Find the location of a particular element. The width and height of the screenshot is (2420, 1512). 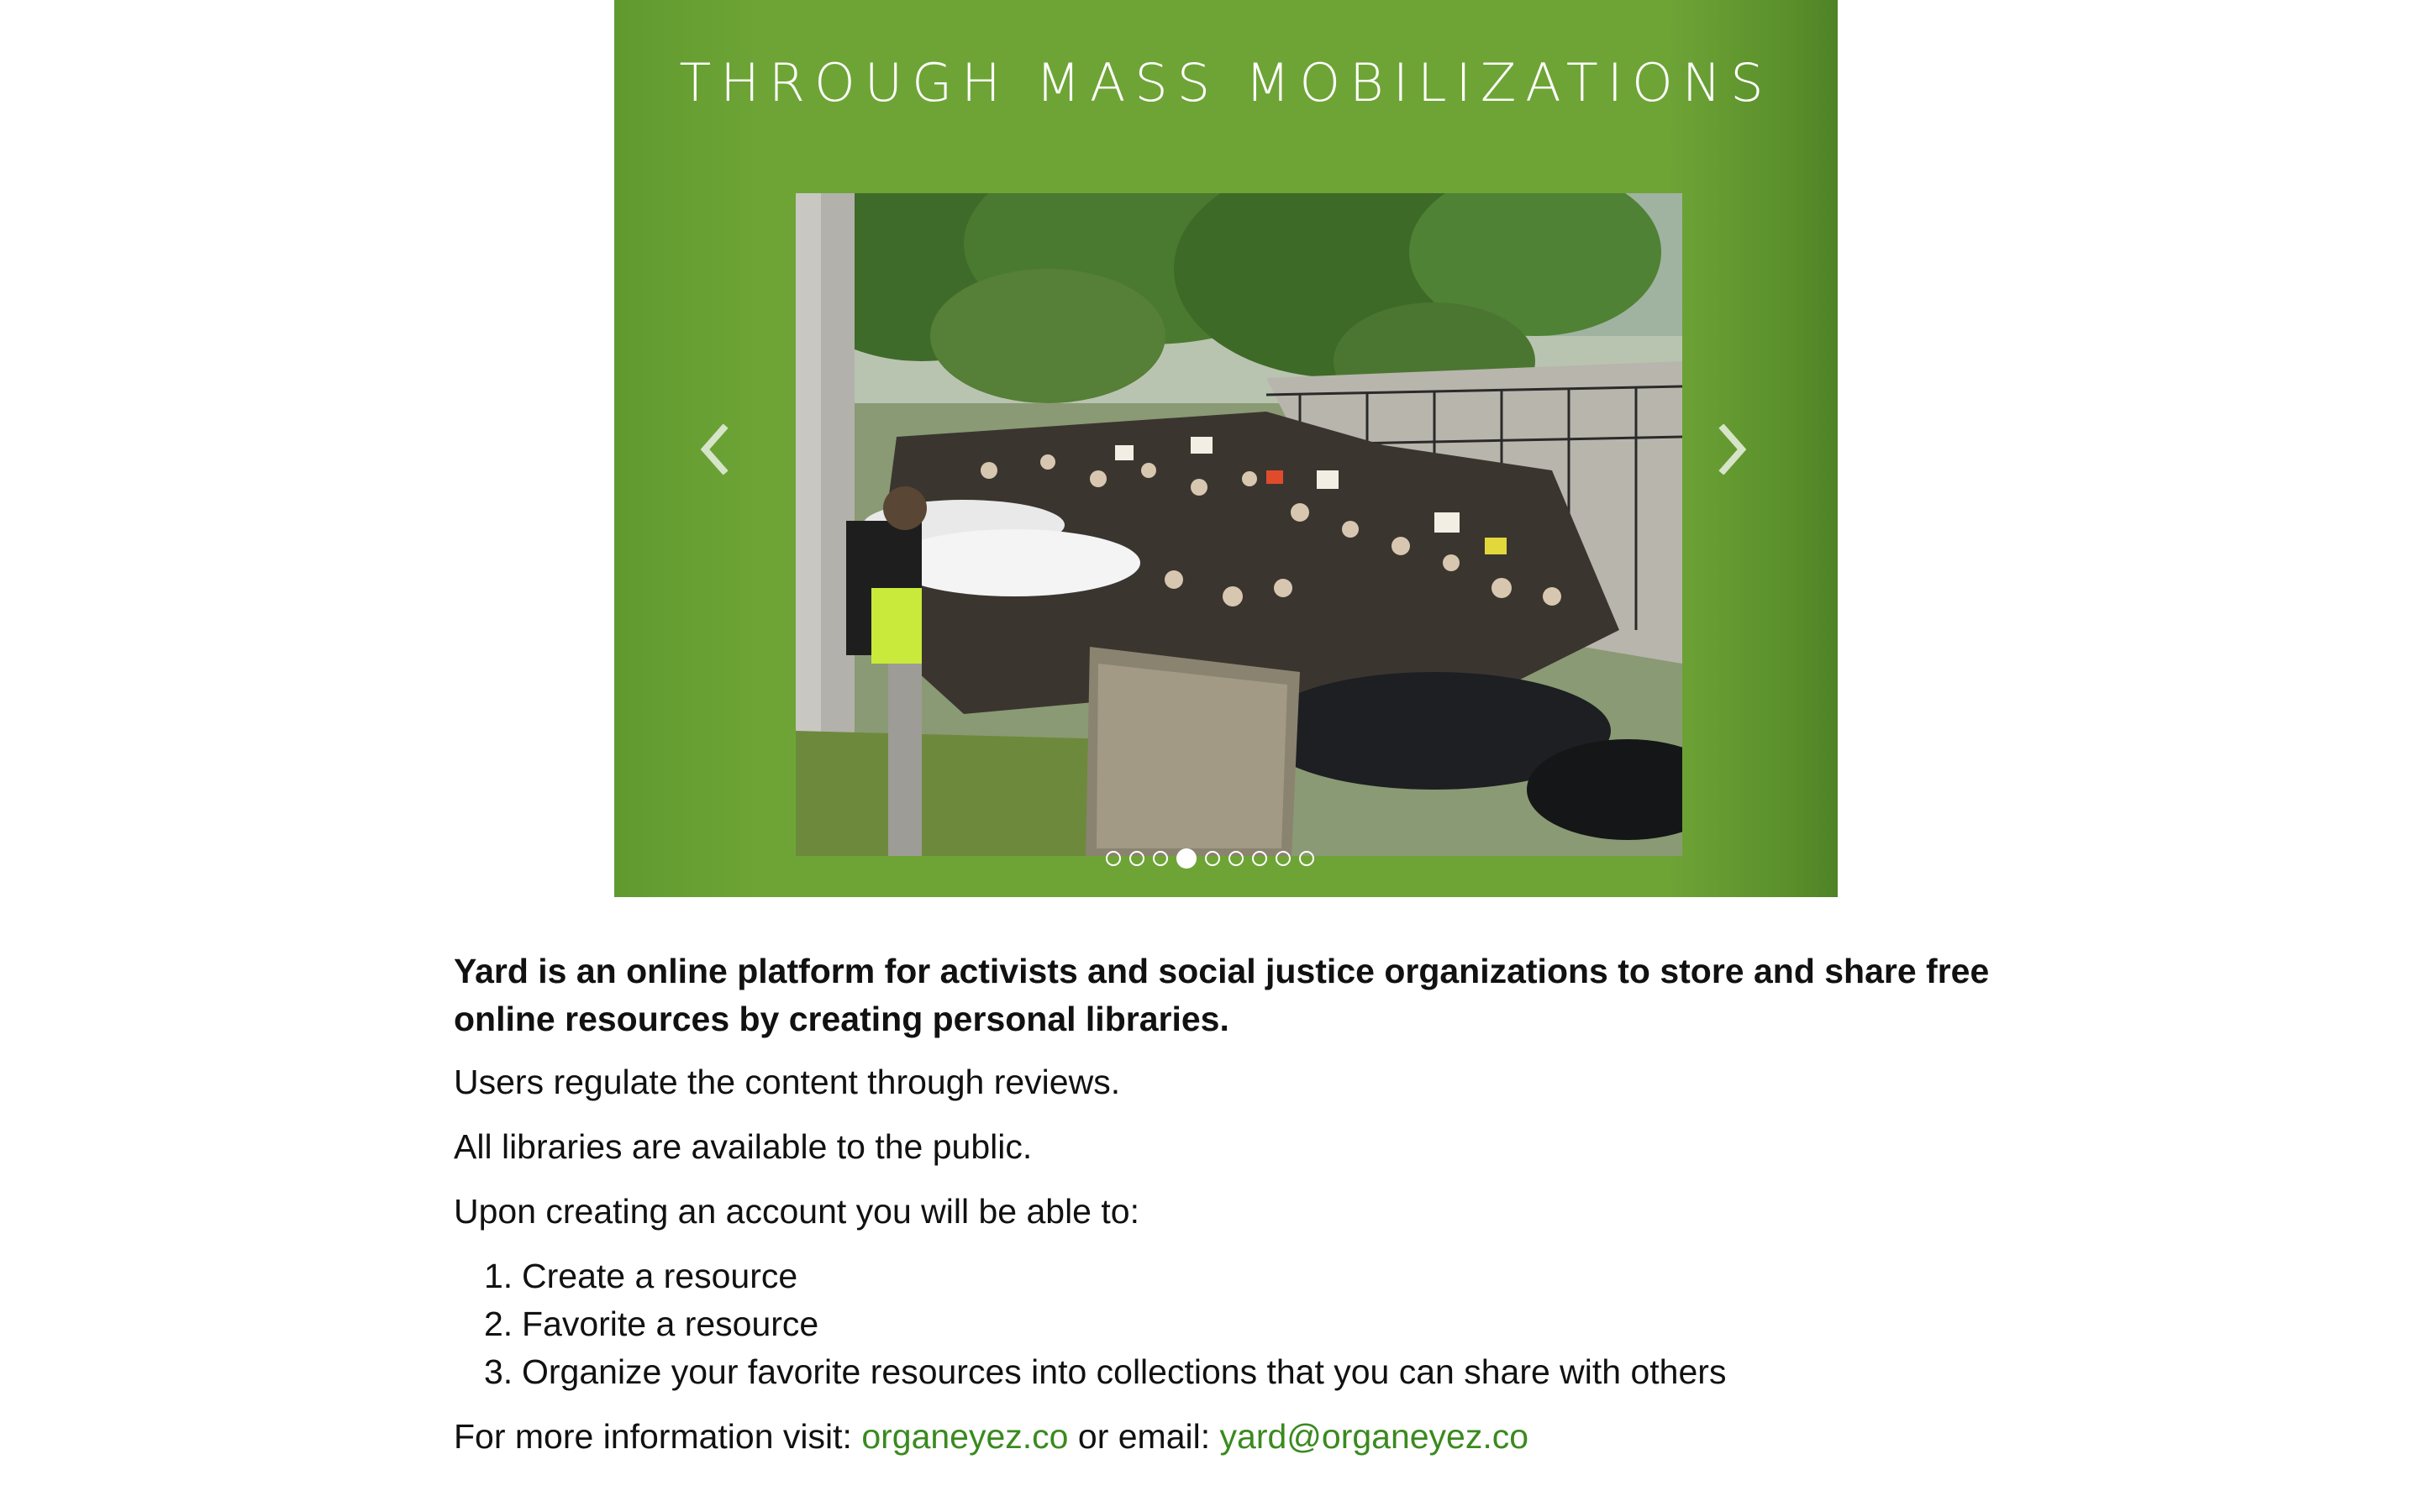

carousel-pagination is located at coordinates (1210, 858).